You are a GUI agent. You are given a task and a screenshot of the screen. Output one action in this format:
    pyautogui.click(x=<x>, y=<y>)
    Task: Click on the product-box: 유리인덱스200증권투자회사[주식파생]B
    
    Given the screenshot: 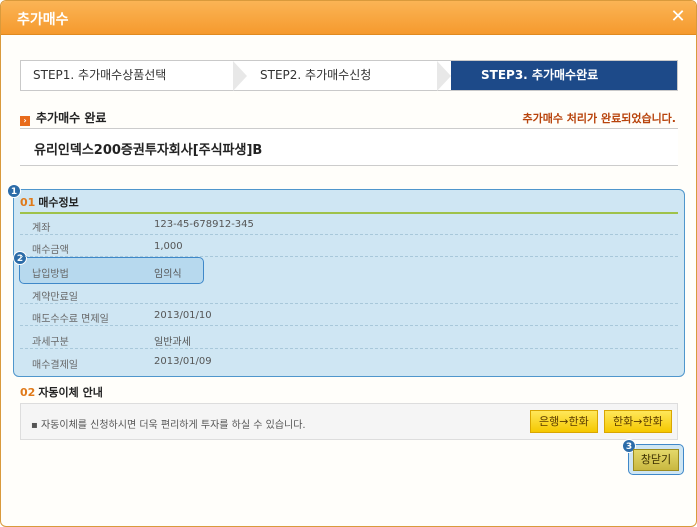 What is the action you would take?
    pyautogui.click(x=349, y=147)
    